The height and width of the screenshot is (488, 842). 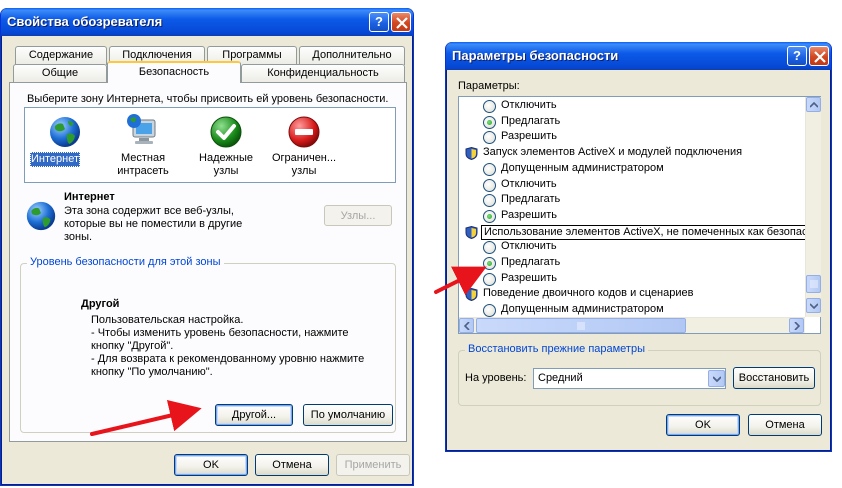 I want to click on level-select-value: Средний, so click(x=560, y=378).